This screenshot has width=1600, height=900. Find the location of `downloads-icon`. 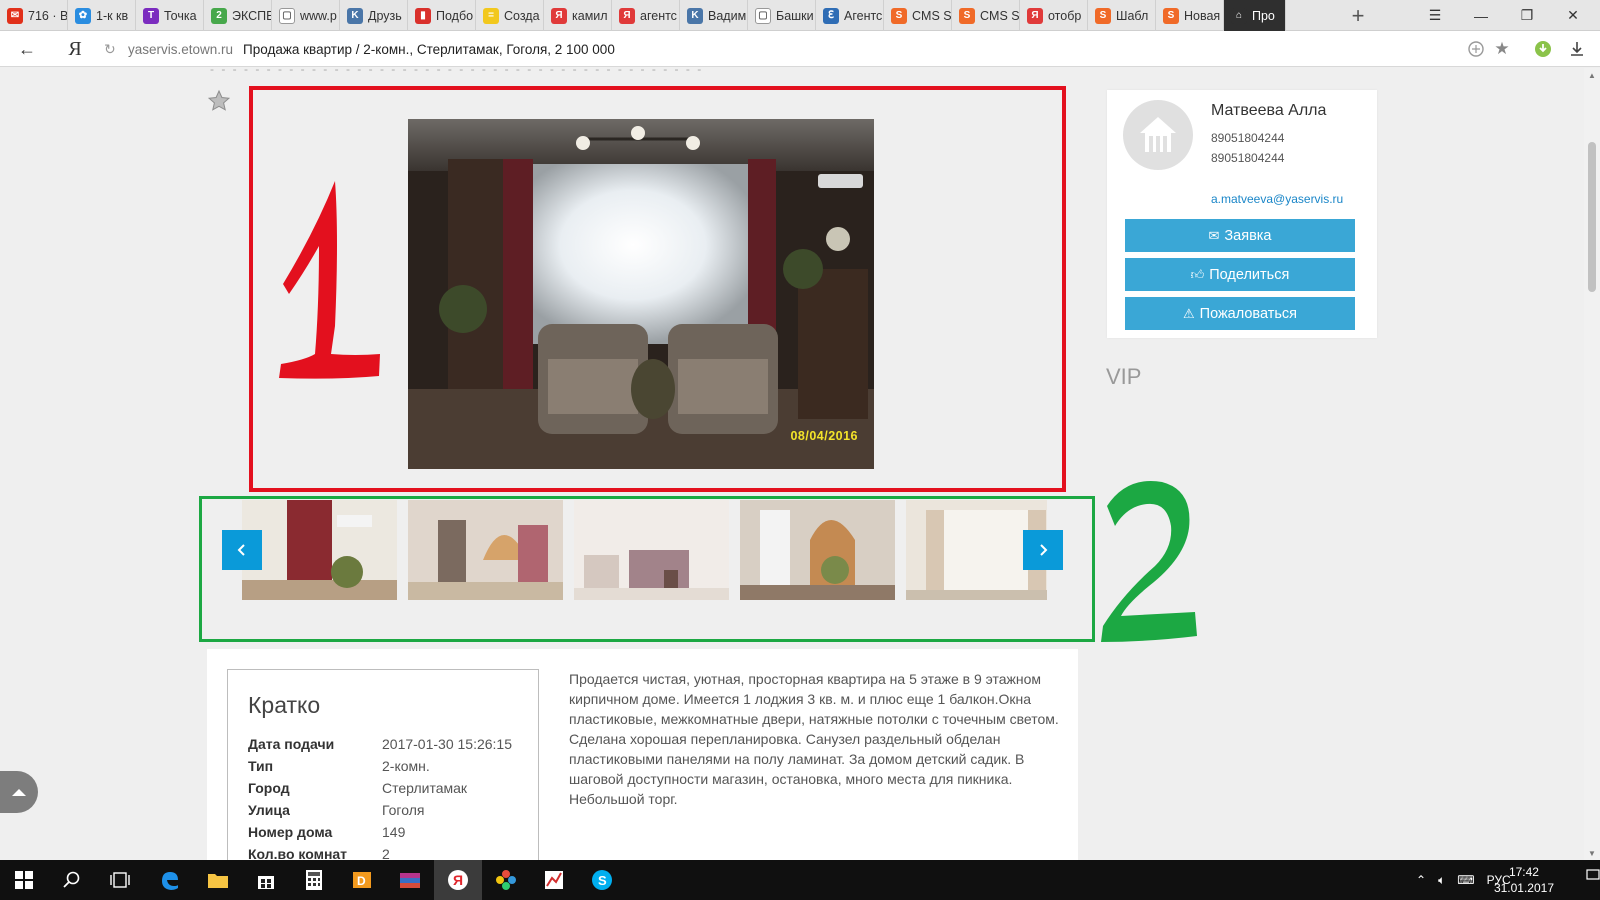

downloads-icon is located at coordinates (1577, 49).